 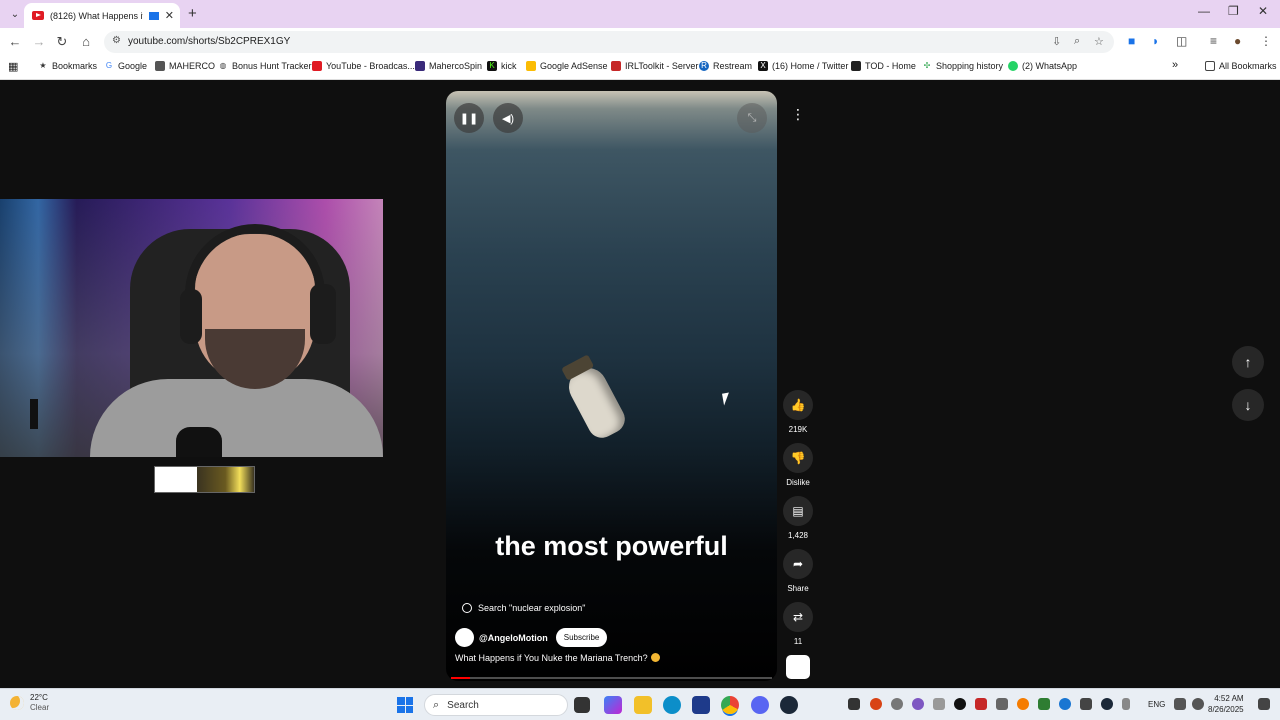 What do you see at coordinates (1237, 41) in the screenshot?
I see `profile-avatar-icon: ●` at bounding box center [1237, 41].